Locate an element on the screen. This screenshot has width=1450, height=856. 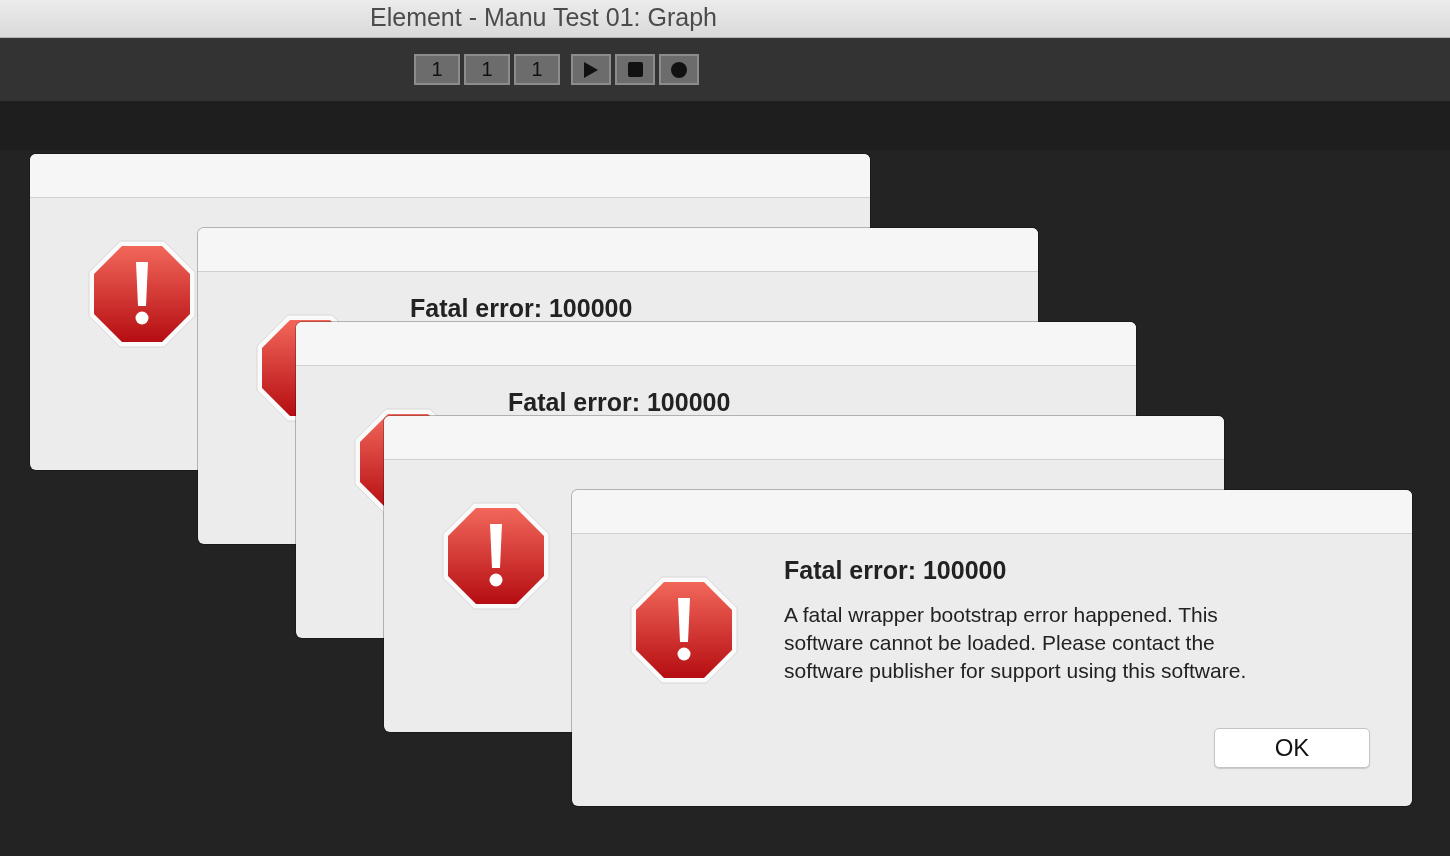
stop-button is located at coordinates (635, 69).